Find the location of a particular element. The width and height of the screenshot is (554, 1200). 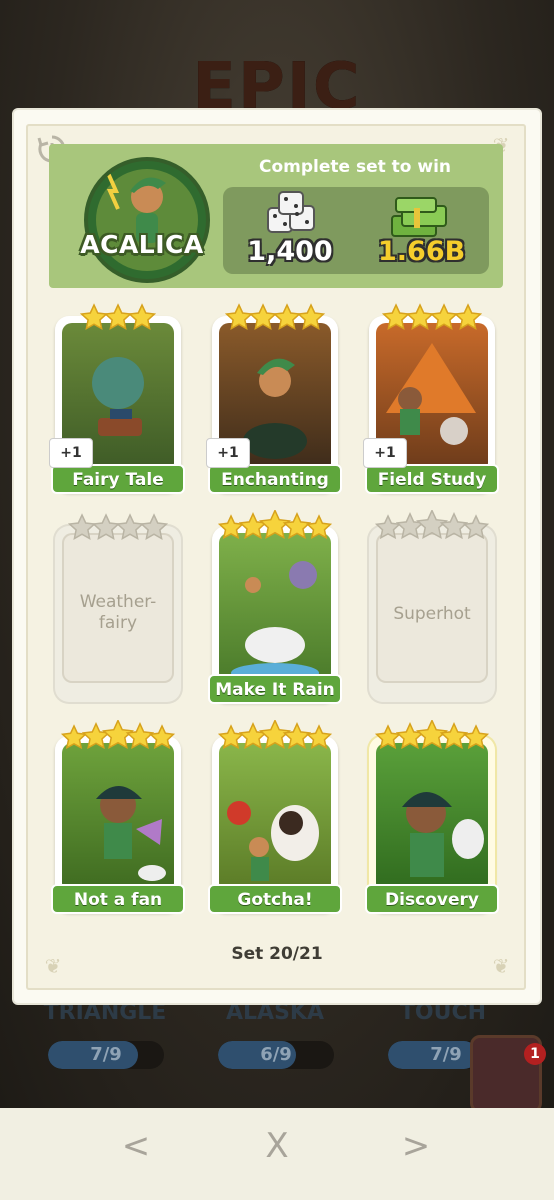

notification-badge: 1 is located at coordinates (535, 1054).